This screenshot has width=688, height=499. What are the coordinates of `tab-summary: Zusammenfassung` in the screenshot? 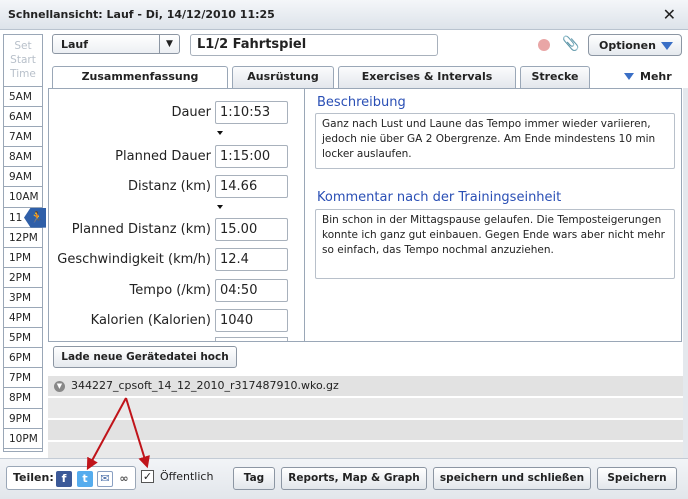 It's located at (140, 77).